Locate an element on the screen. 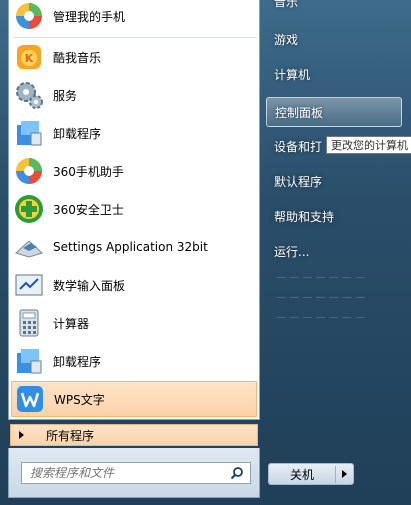 Image resolution: width=411 pixels, height=505 pixels. math-input-panel-icon is located at coordinates (29, 285).